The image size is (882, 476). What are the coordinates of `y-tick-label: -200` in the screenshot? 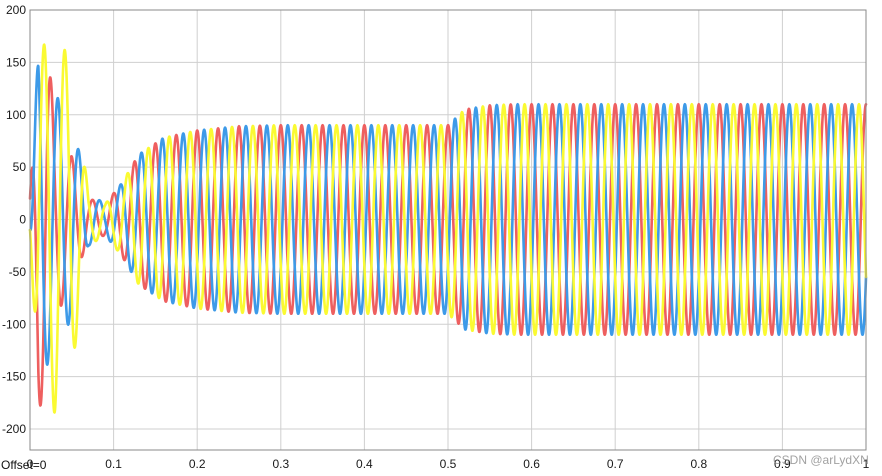 It's located at (14, 429).